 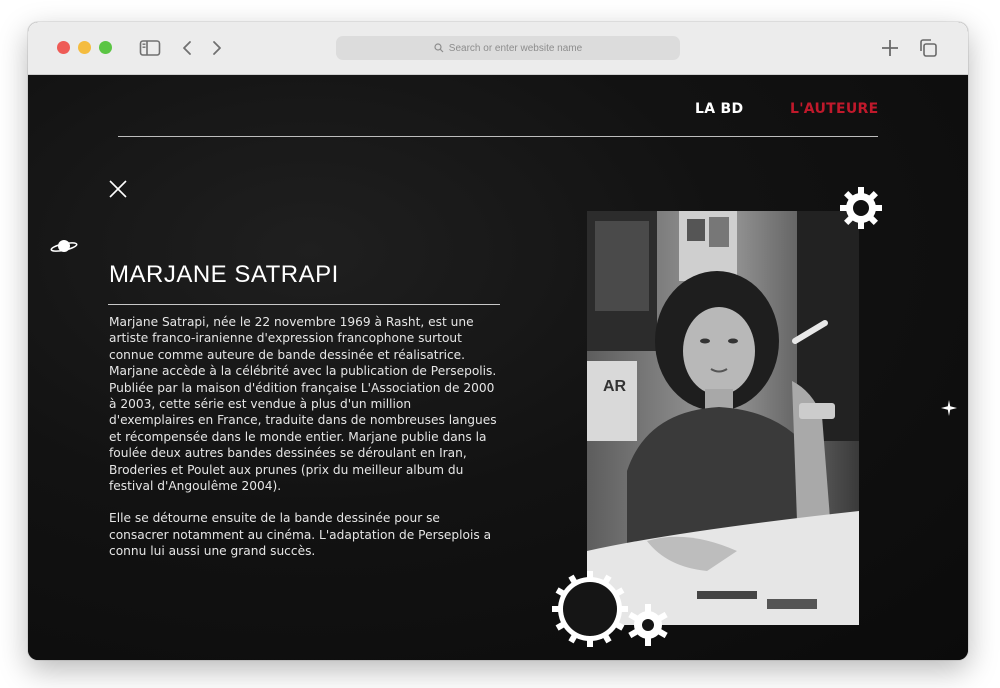 What do you see at coordinates (498, 136) in the screenshot?
I see `nav-divider` at bounding box center [498, 136].